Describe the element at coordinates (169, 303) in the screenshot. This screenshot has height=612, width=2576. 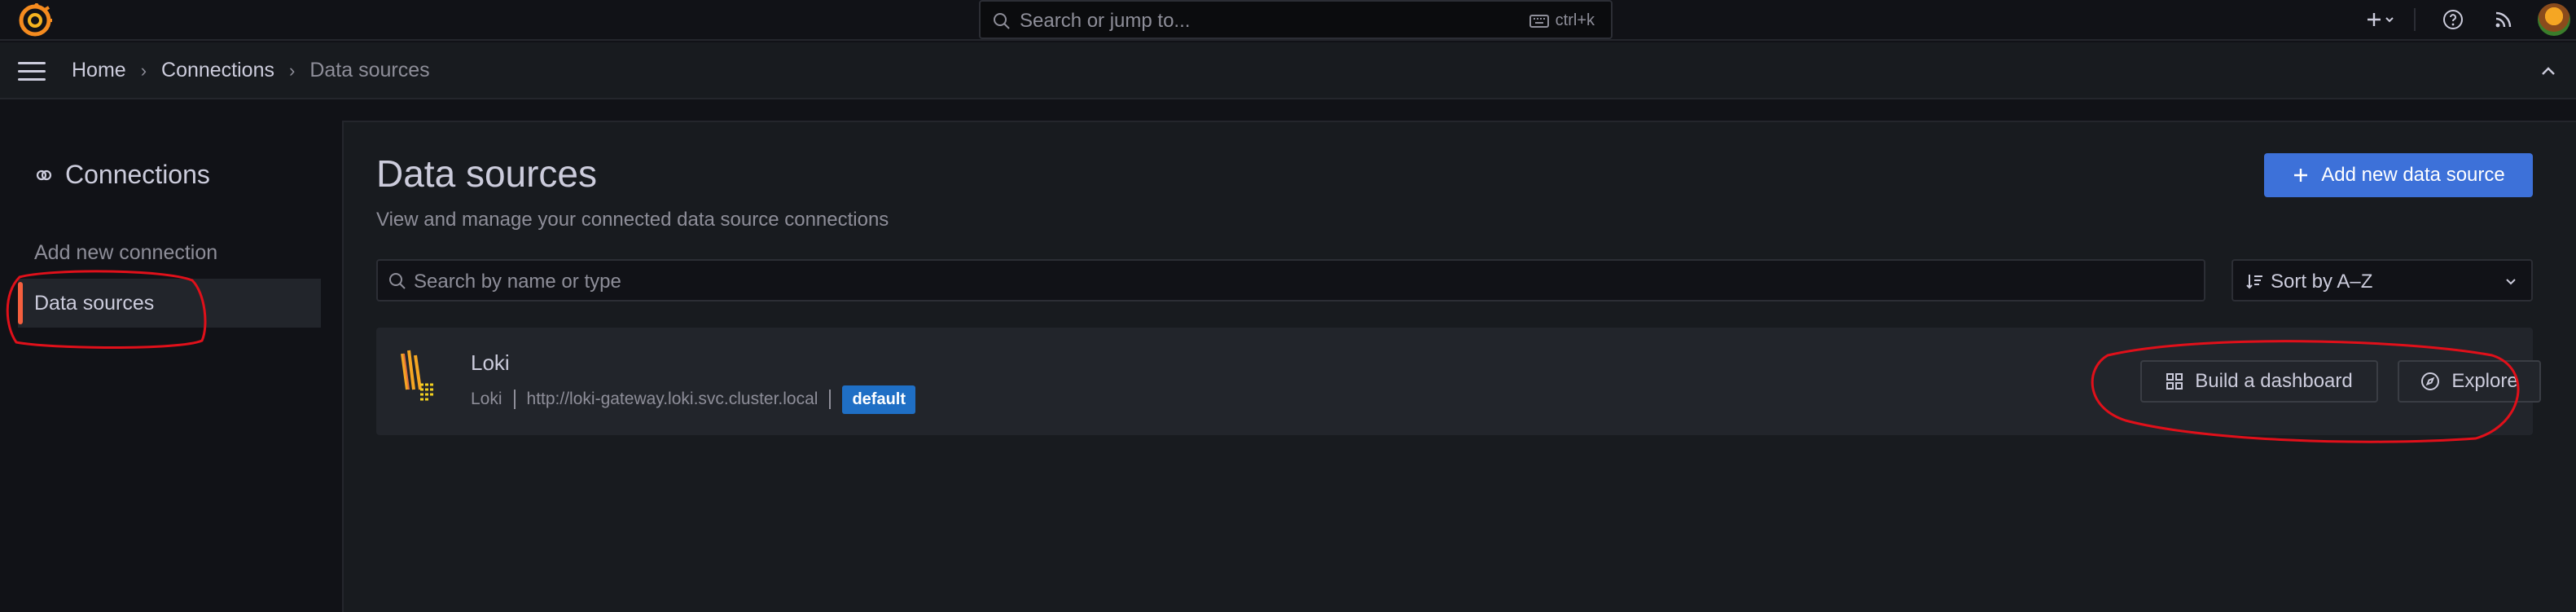
I see `sidebar-item-data-sources: Data sources` at that location.